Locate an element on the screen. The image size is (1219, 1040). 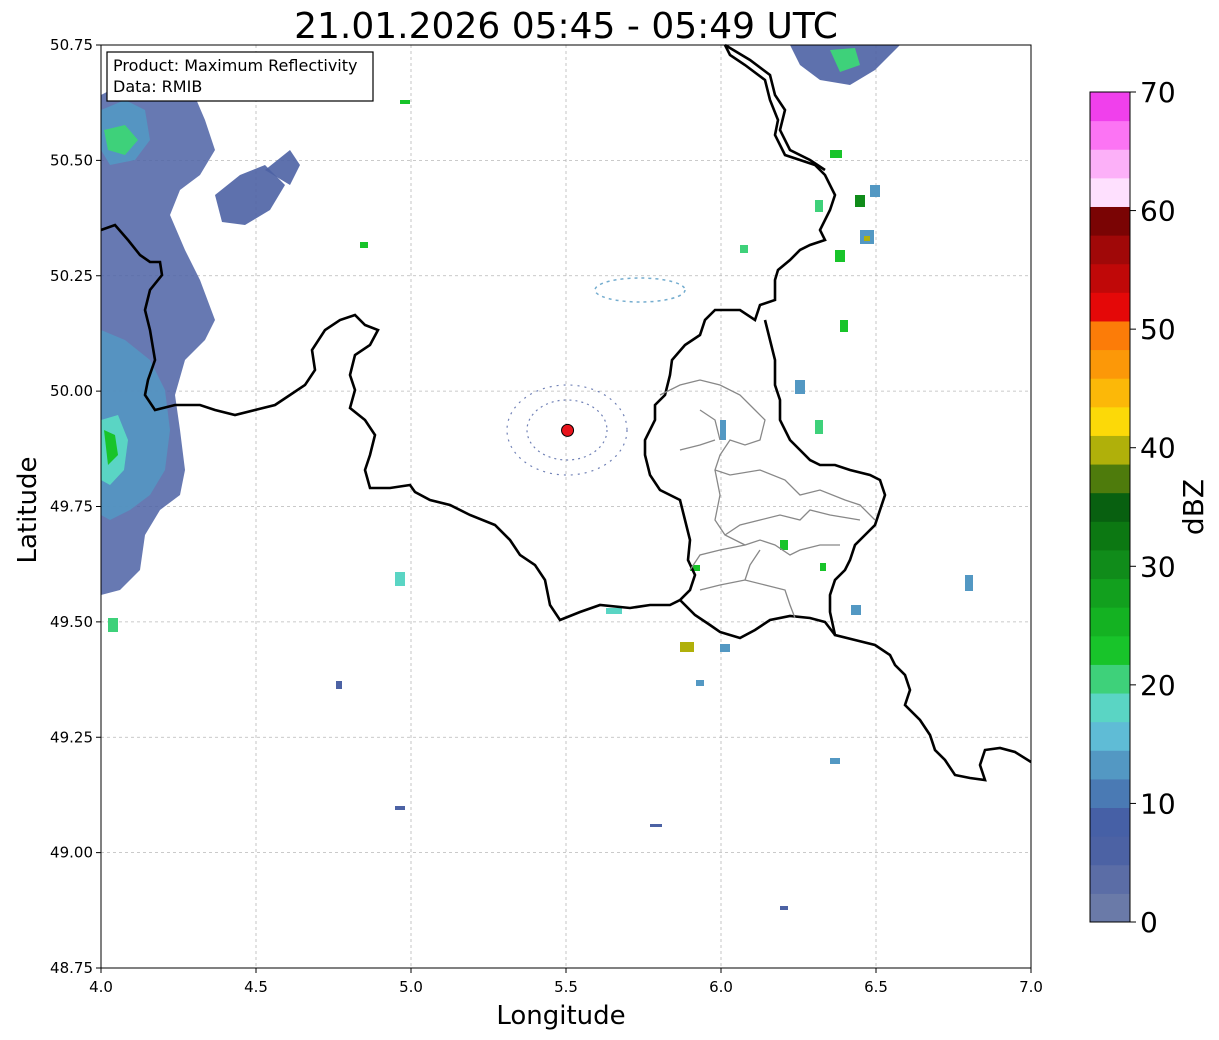
colorbar-tick-label: 60 is located at coordinates (1158, 211).